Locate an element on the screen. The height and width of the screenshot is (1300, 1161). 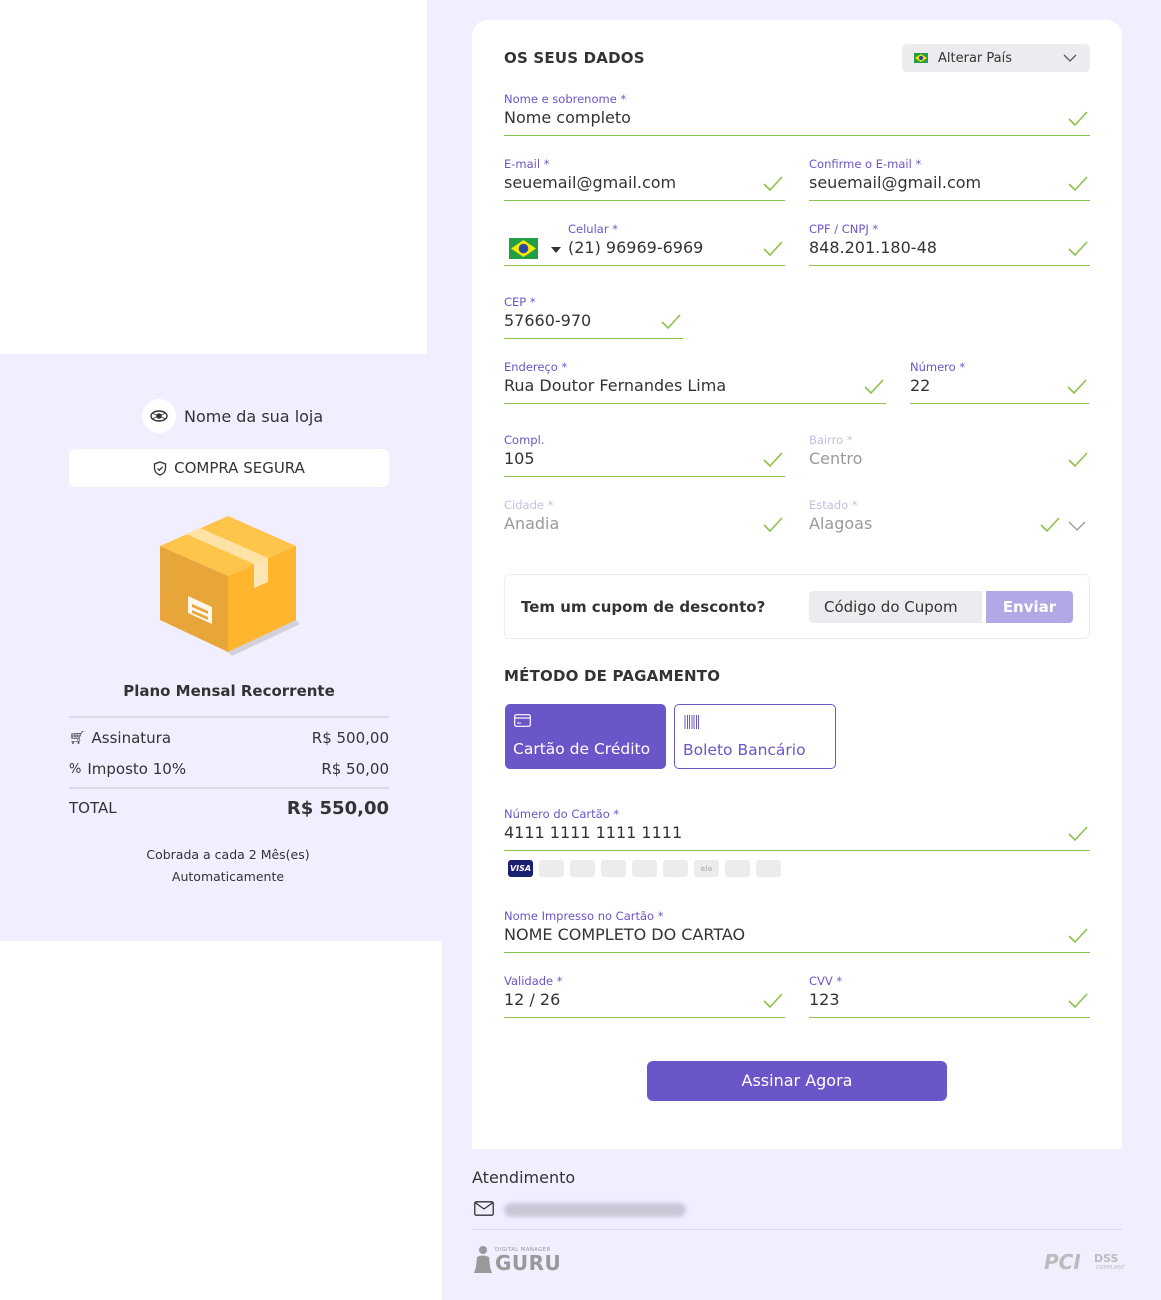
state-select: Estado * Alagoas is located at coordinates (949, 520).